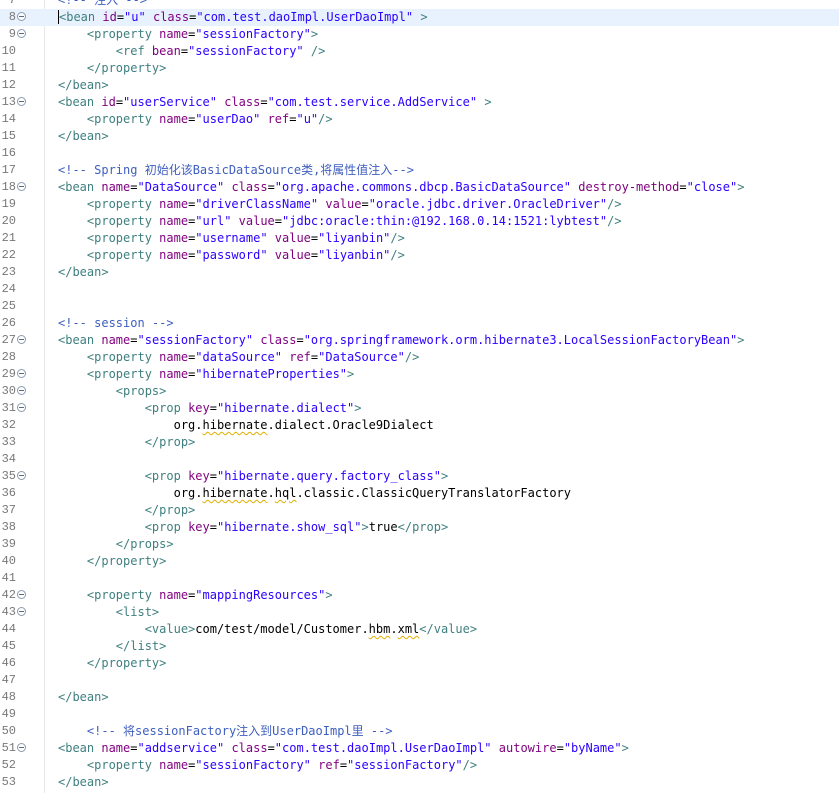 The height and width of the screenshot is (793, 839). Describe the element at coordinates (271, 374) in the screenshot. I see `xml-attribute-value: "hibernateProperties"` at that location.